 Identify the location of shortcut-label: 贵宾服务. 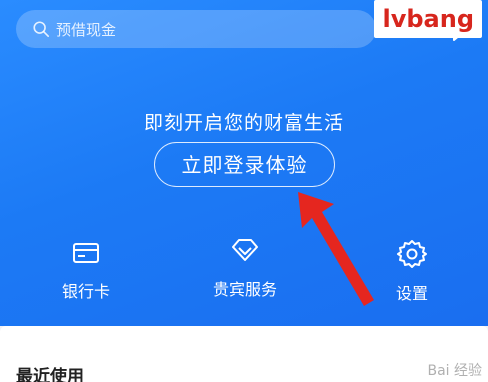
(244, 289).